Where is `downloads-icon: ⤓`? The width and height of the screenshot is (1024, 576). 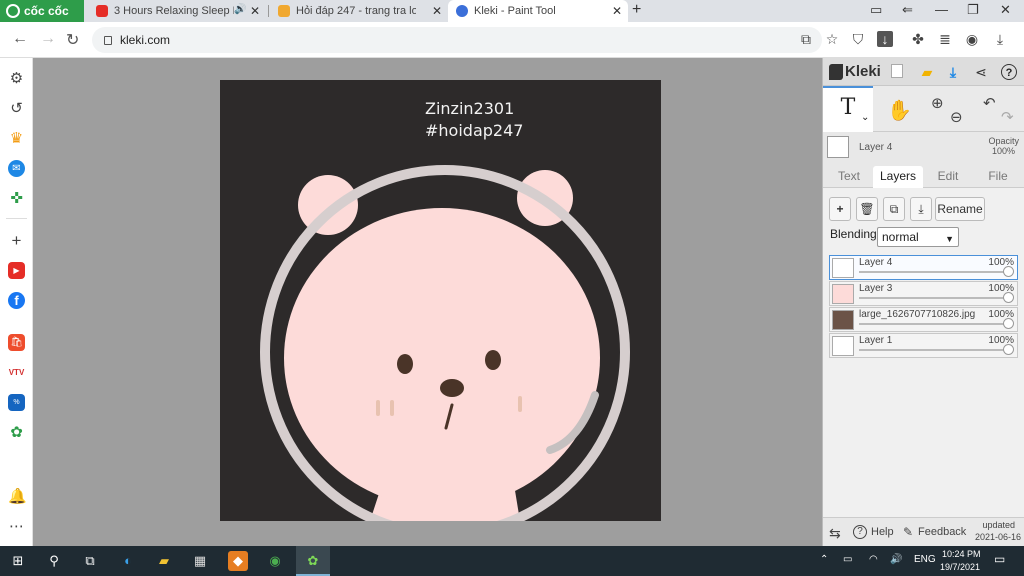
downloads-icon: ⤓ is located at coordinates (1000, 39).